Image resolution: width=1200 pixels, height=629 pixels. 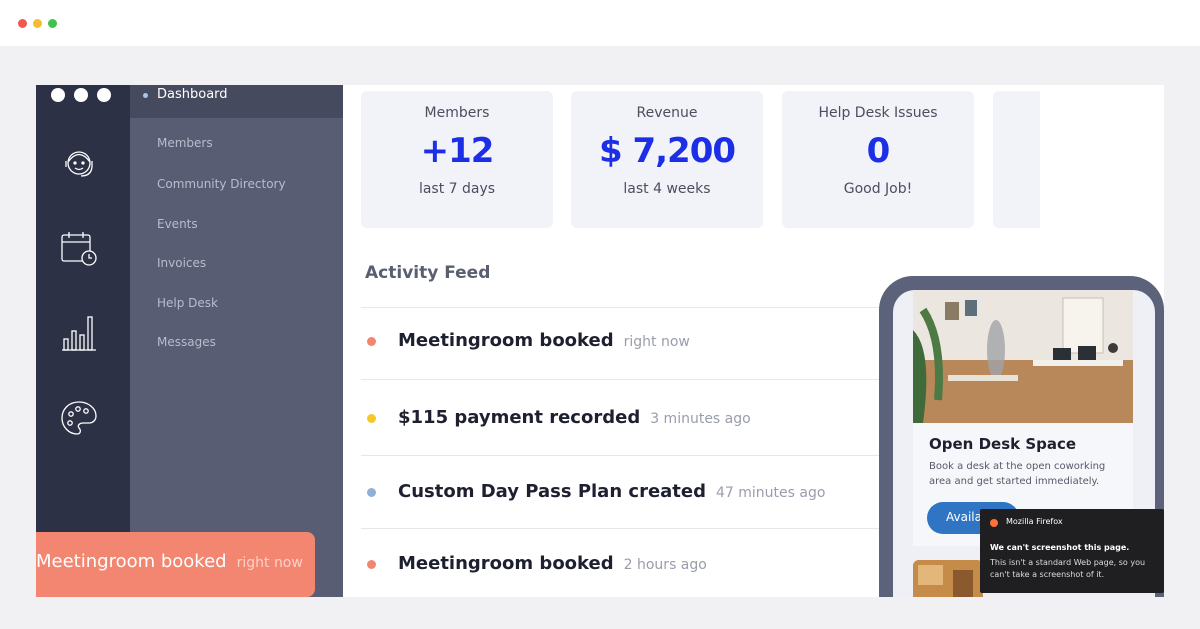 What do you see at coordinates (79, 163) in the screenshot?
I see `support-agent-icon` at bounding box center [79, 163].